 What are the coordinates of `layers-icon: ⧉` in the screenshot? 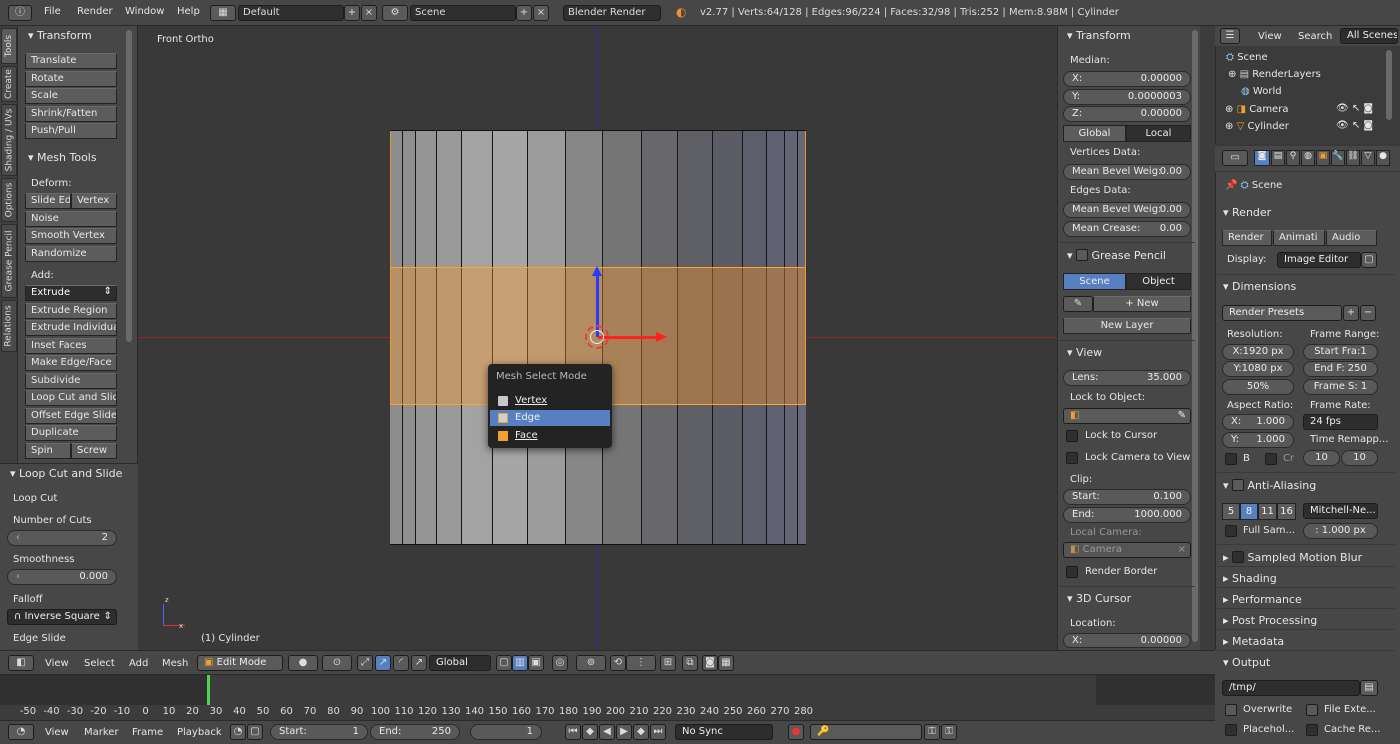 It's located at (690, 663).